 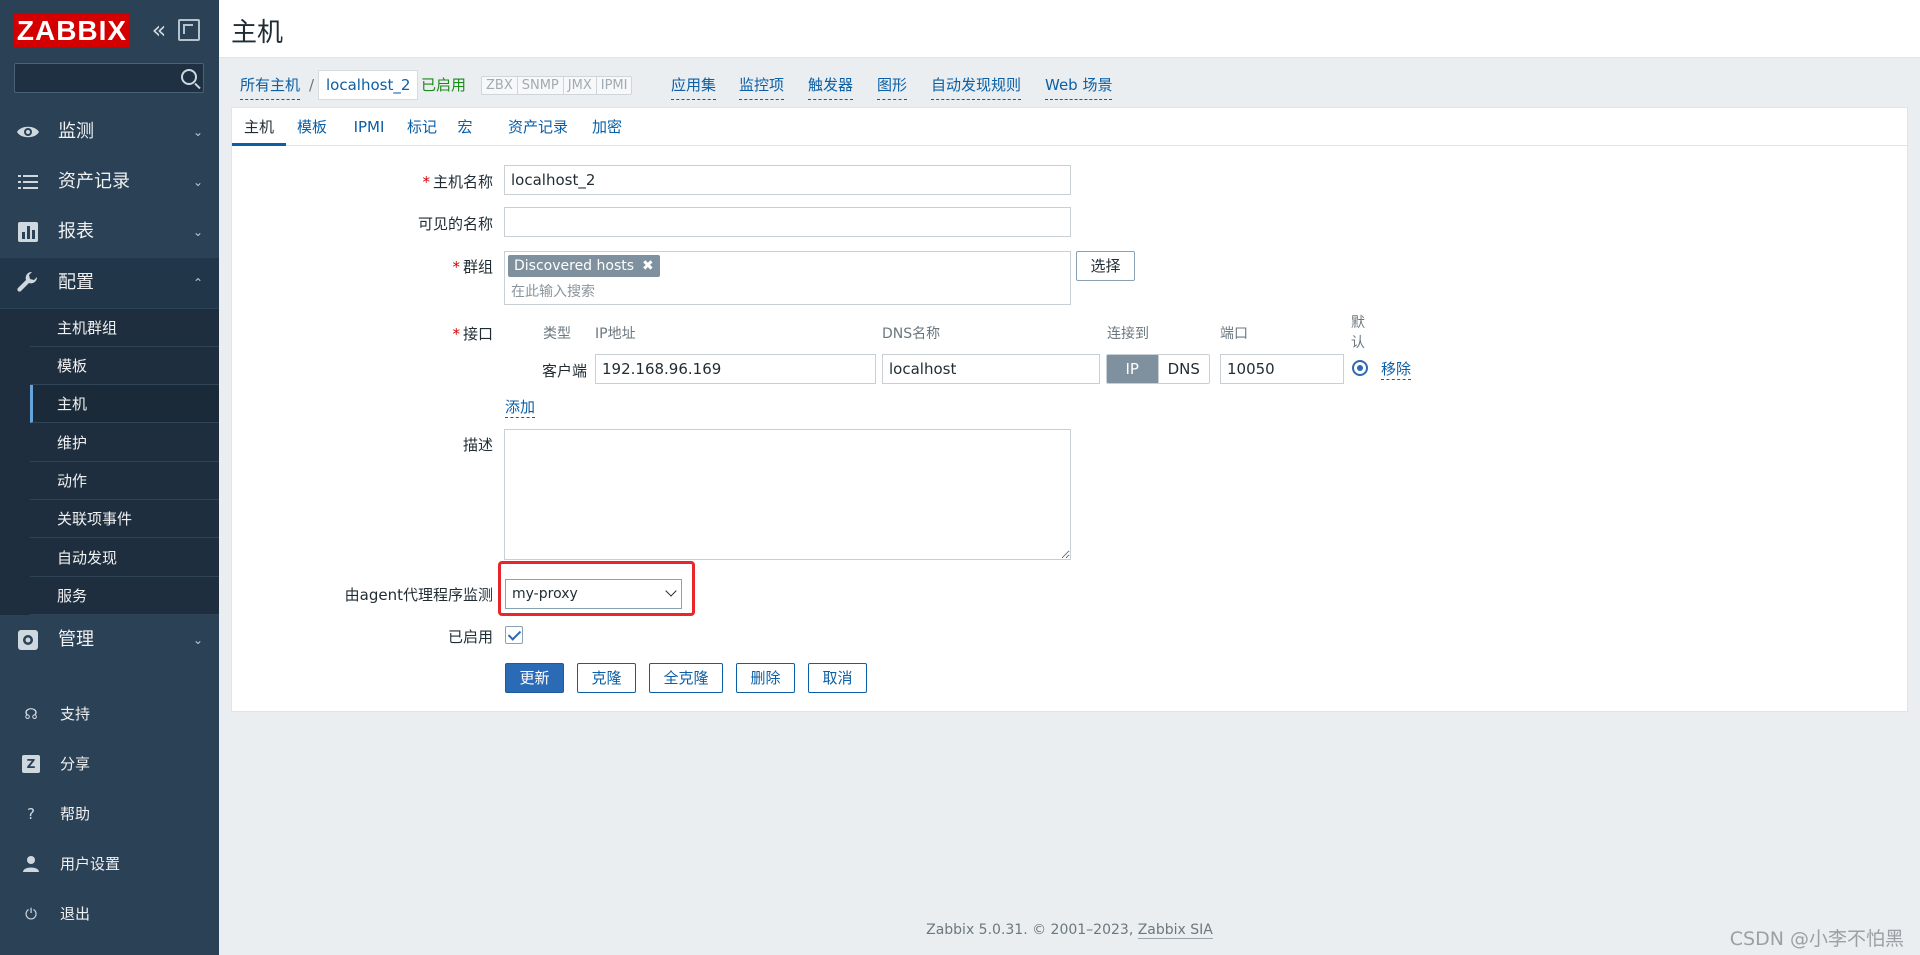 What do you see at coordinates (837, 678) in the screenshot?
I see `cancel-button: 取消` at bounding box center [837, 678].